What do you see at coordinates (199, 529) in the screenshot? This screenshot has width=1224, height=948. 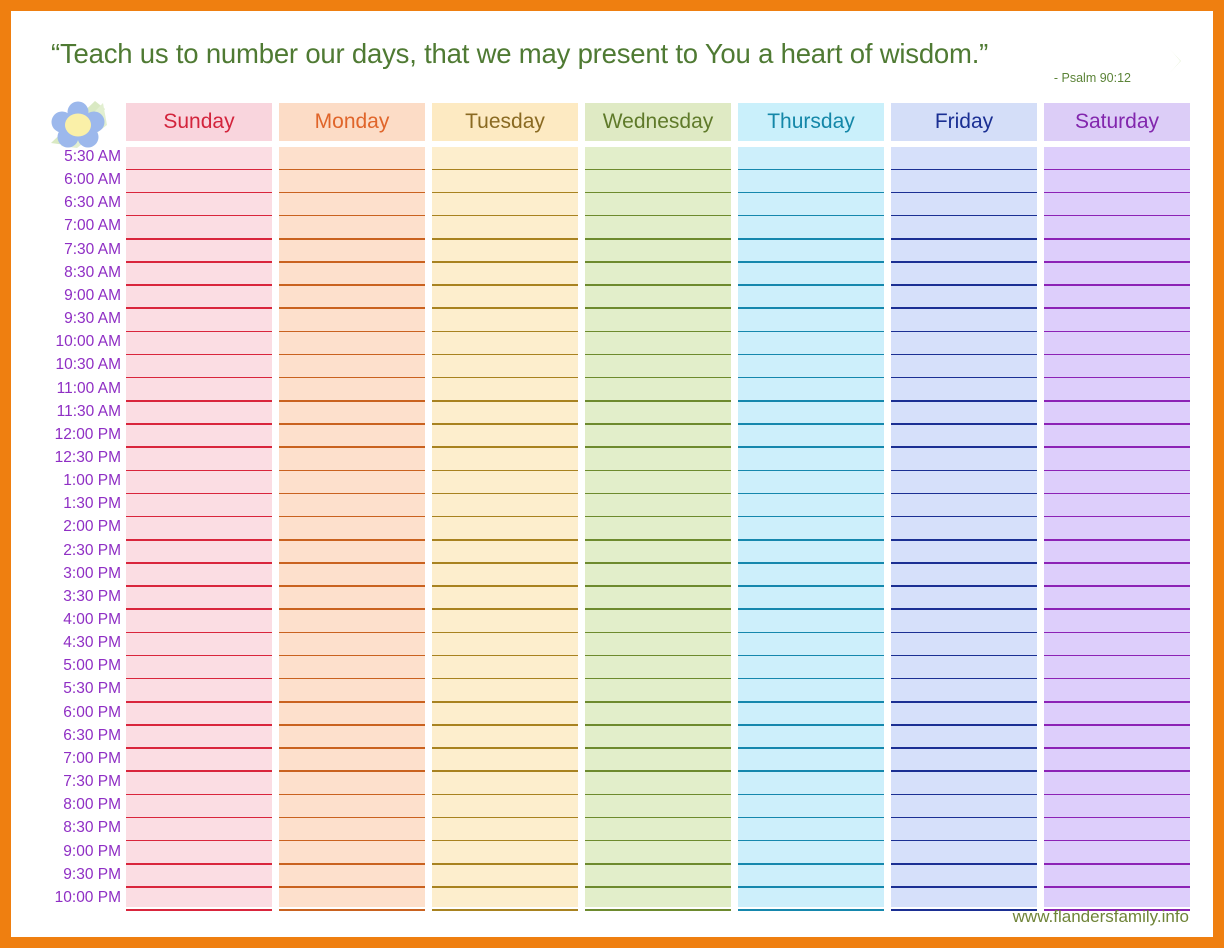 I see `day-column-sunday` at bounding box center [199, 529].